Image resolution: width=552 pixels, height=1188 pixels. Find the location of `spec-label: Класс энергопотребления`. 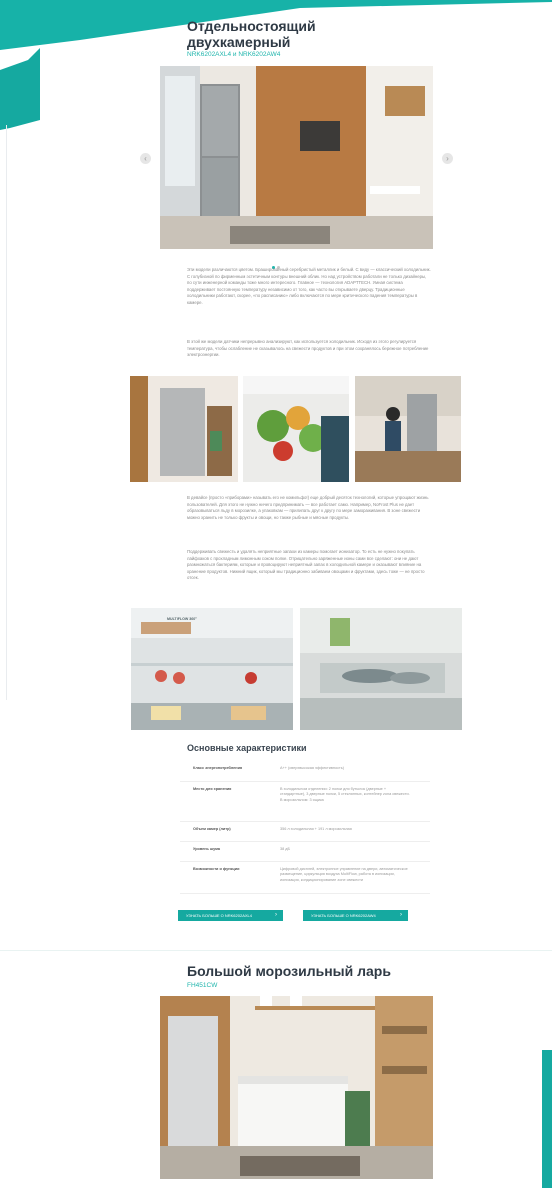

spec-label: Класс энергопотребления is located at coordinates (218, 768).